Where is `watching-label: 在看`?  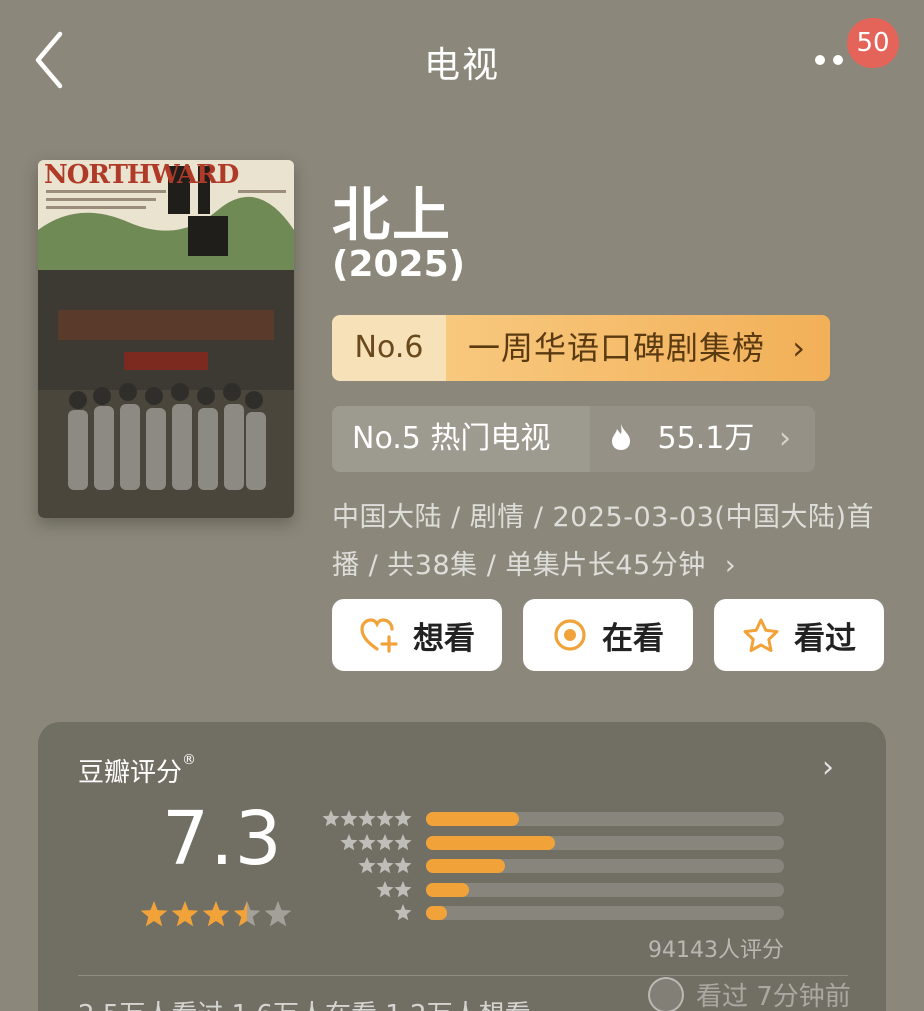
watching-label: 在看 is located at coordinates (633, 638).